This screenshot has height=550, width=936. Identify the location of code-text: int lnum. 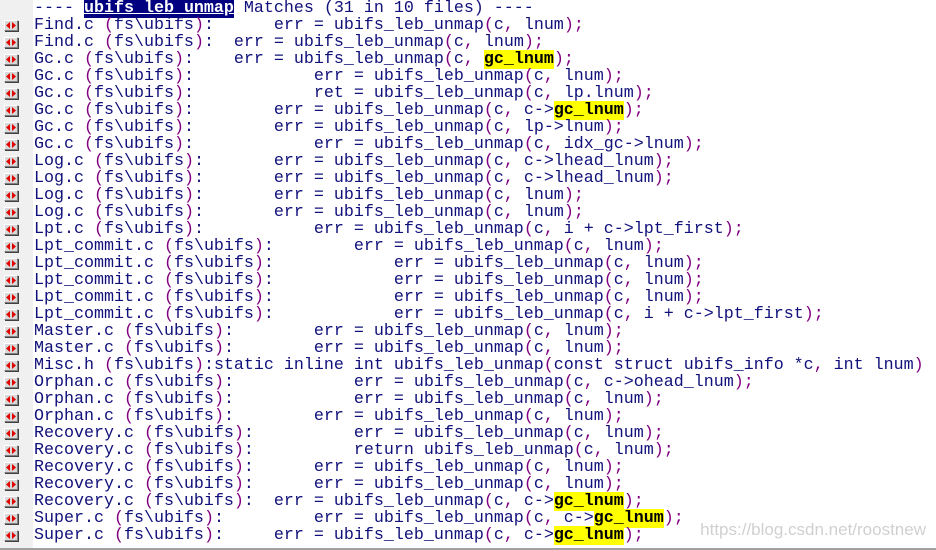
(868, 365).